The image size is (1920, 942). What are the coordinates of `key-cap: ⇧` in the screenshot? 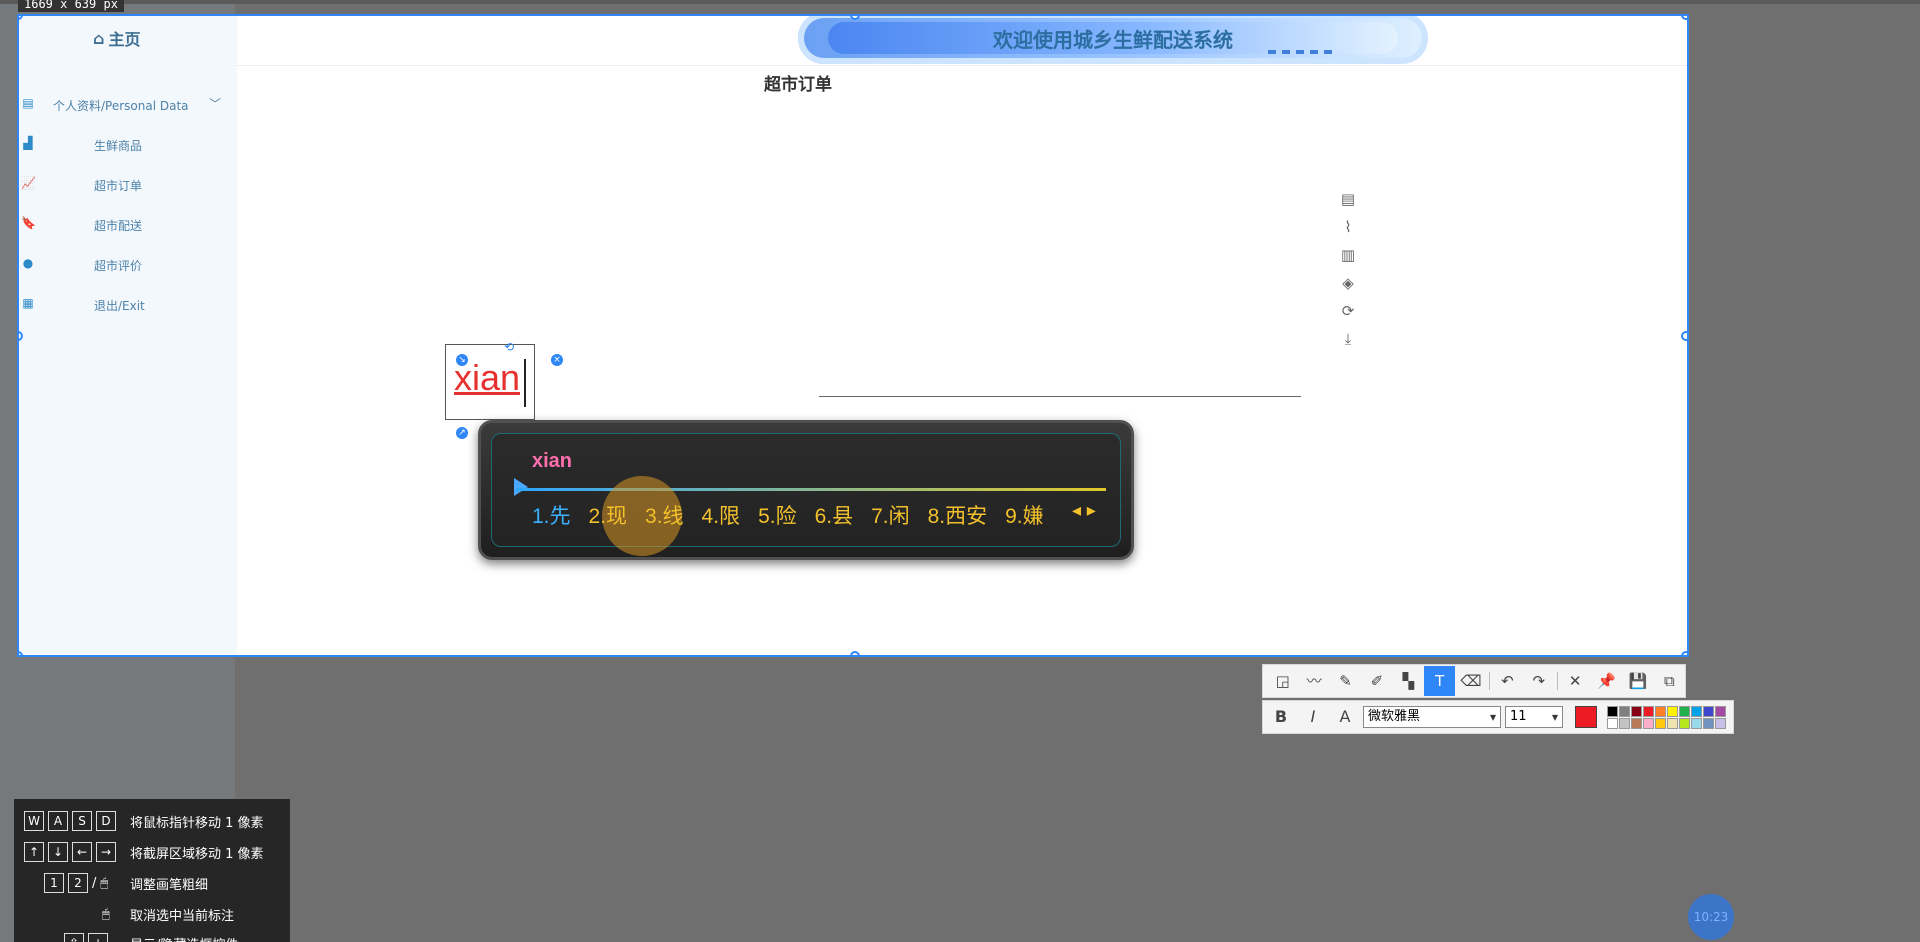 It's located at (74, 937).